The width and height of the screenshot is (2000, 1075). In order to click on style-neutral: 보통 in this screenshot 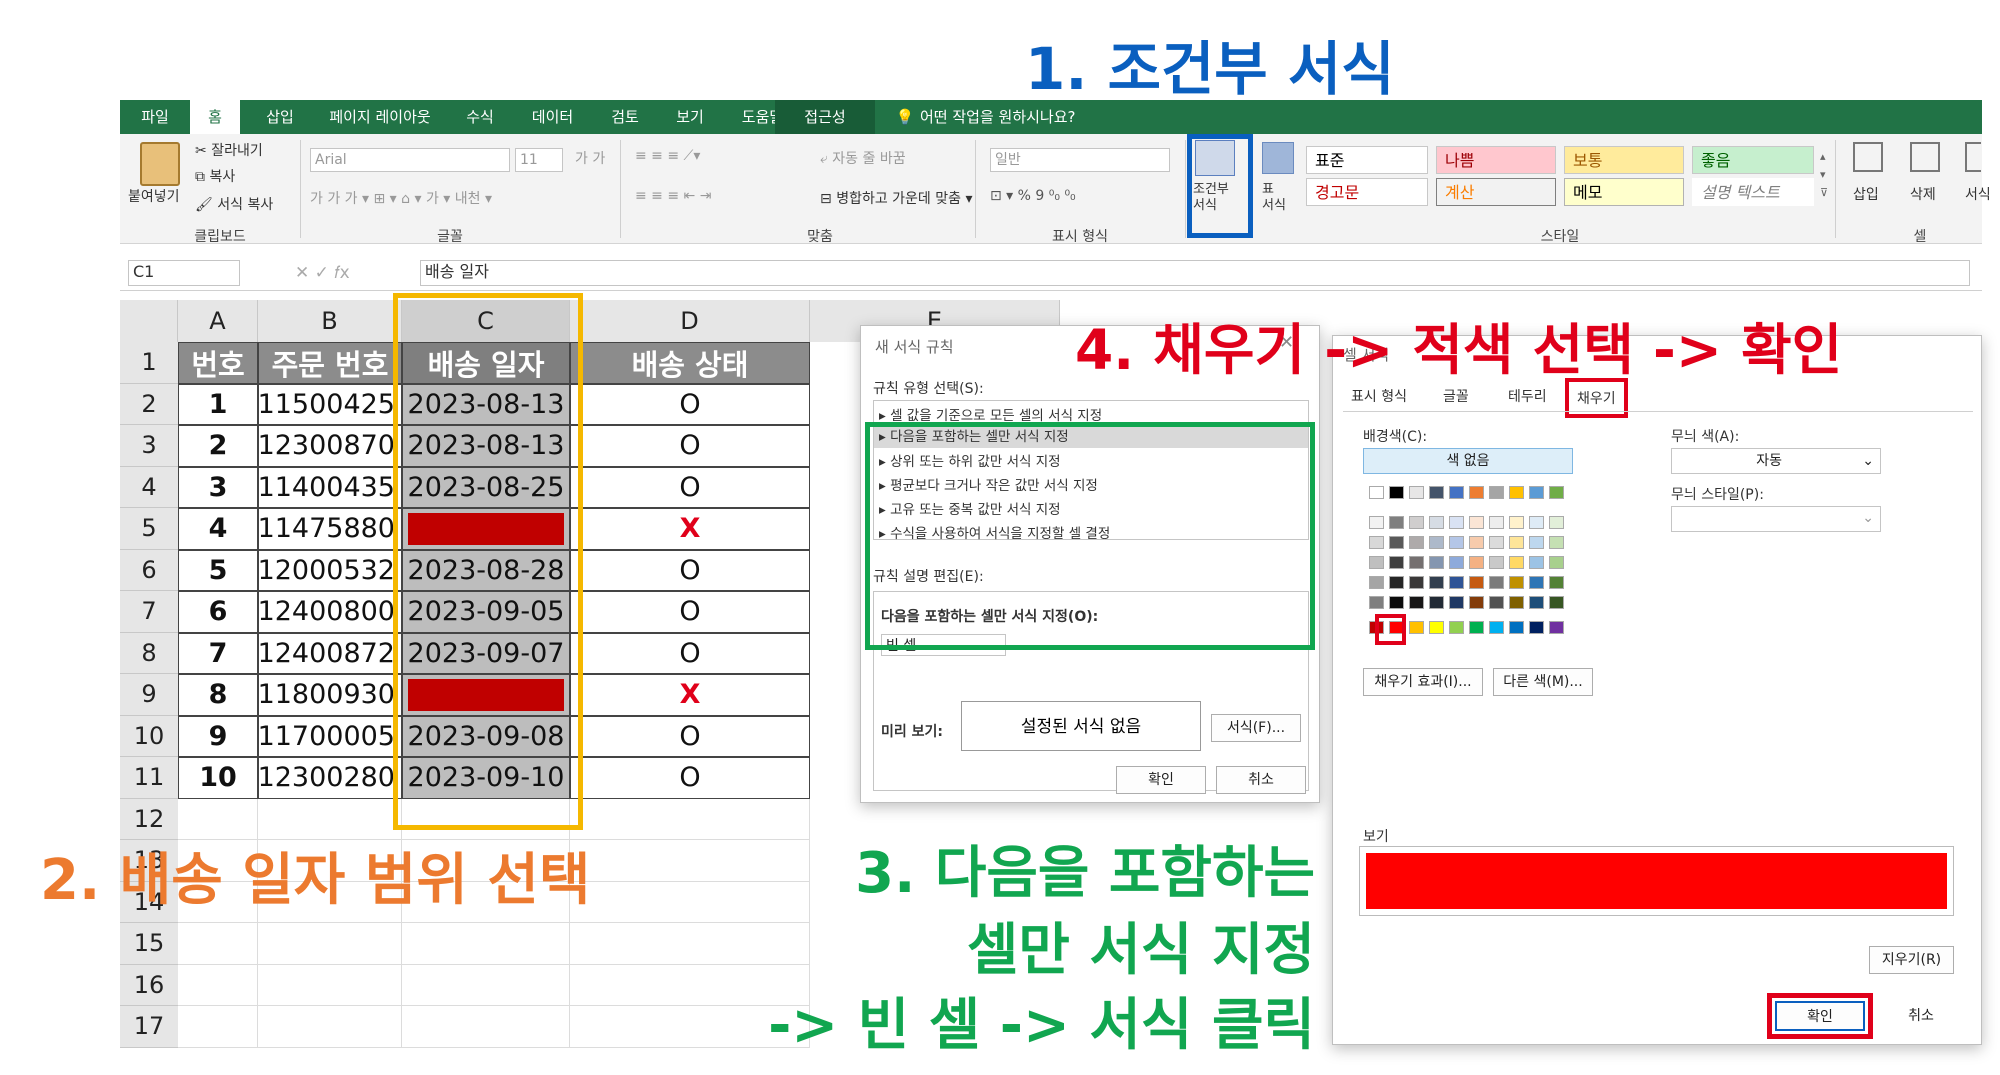, I will do `click(1624, 160)`.